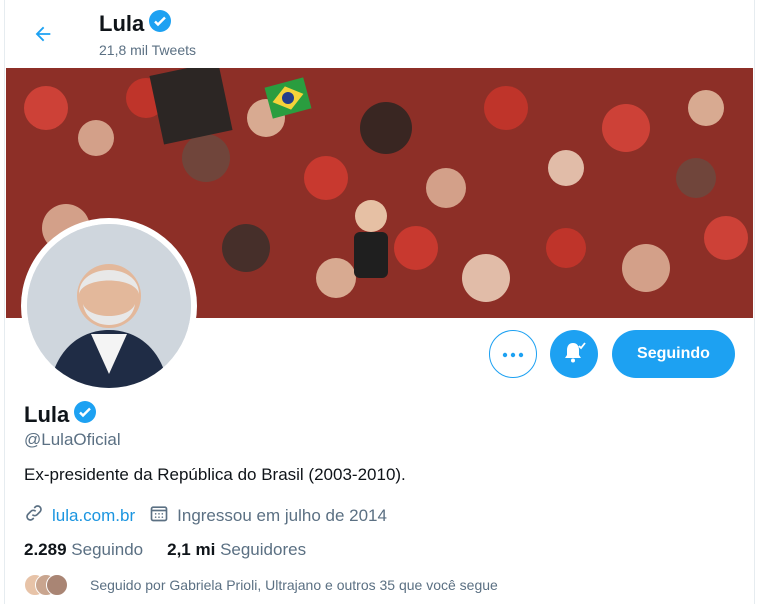 The height and width of the screenshot is (604, 757). What do you see at coordinates (148, 50) in the screenshot?
I see `tweet-count: 21,8 mil Tweets` at bounding box center [148, 50].